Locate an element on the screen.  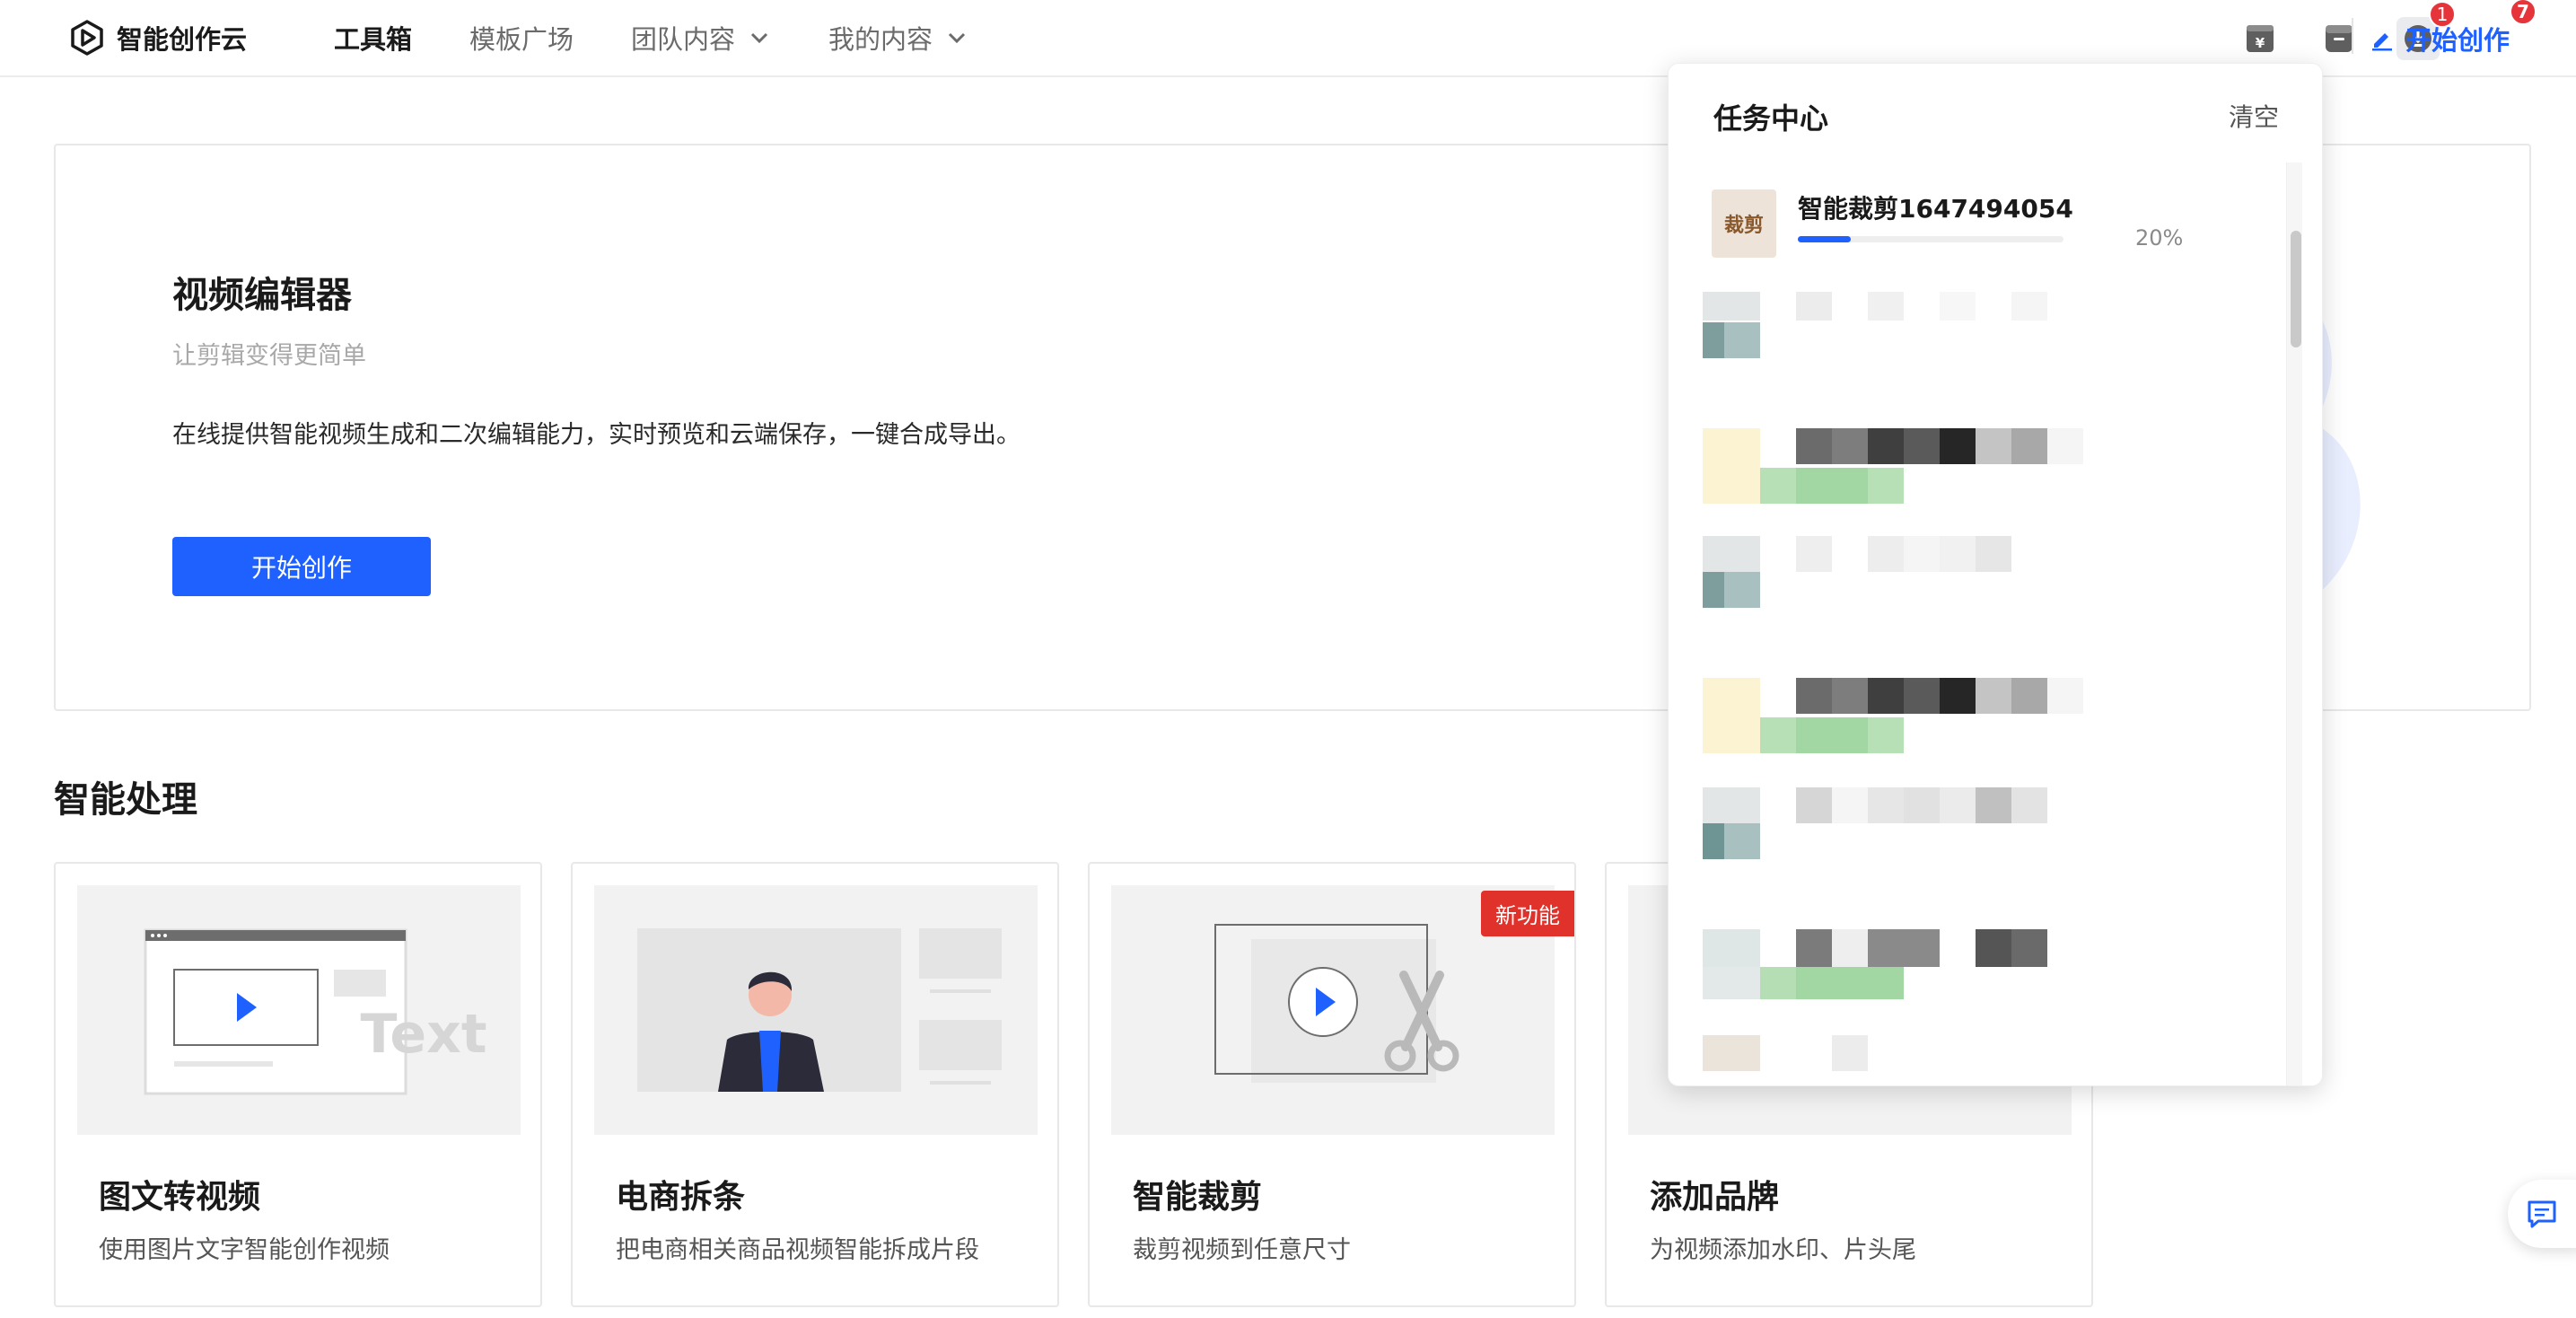
clear-tasks-button: 清空 is located at coordinates (2254, 116).